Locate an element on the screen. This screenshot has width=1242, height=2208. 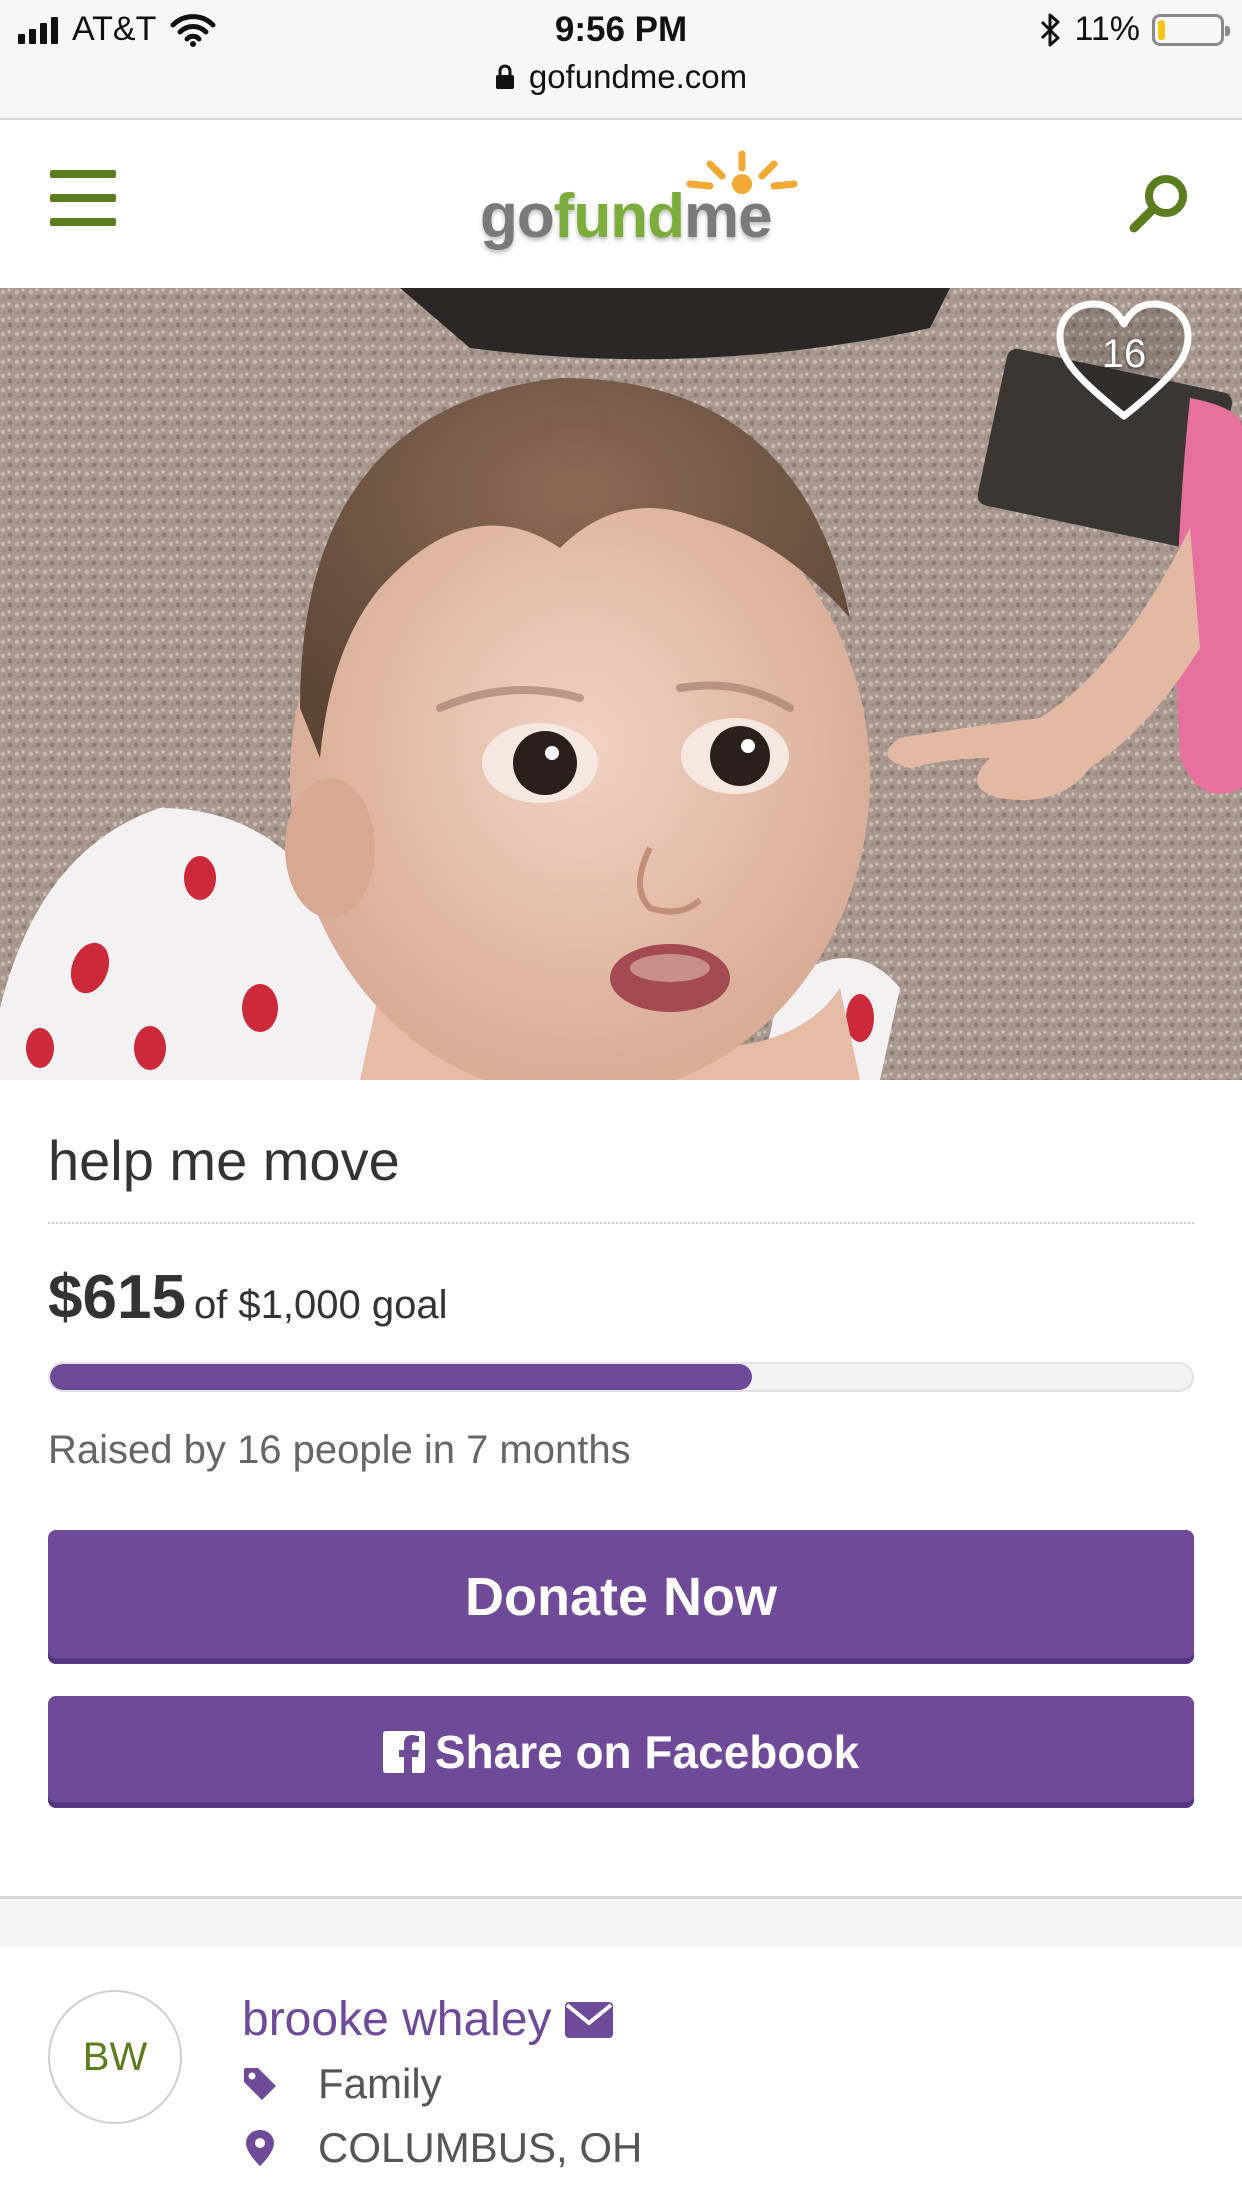
location-row: COLUMBUS, OH is located at coordinates (442, 2148).